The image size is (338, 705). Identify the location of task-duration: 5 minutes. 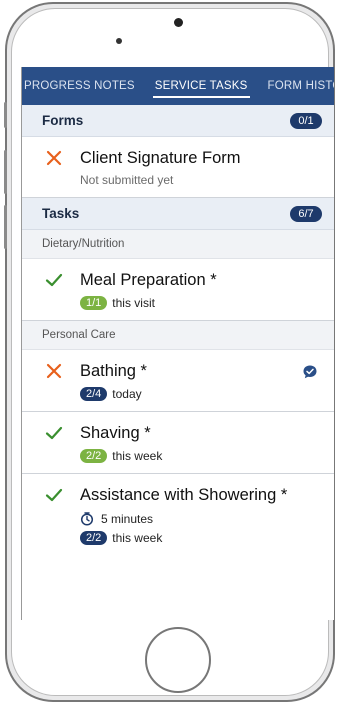
(200, 519).